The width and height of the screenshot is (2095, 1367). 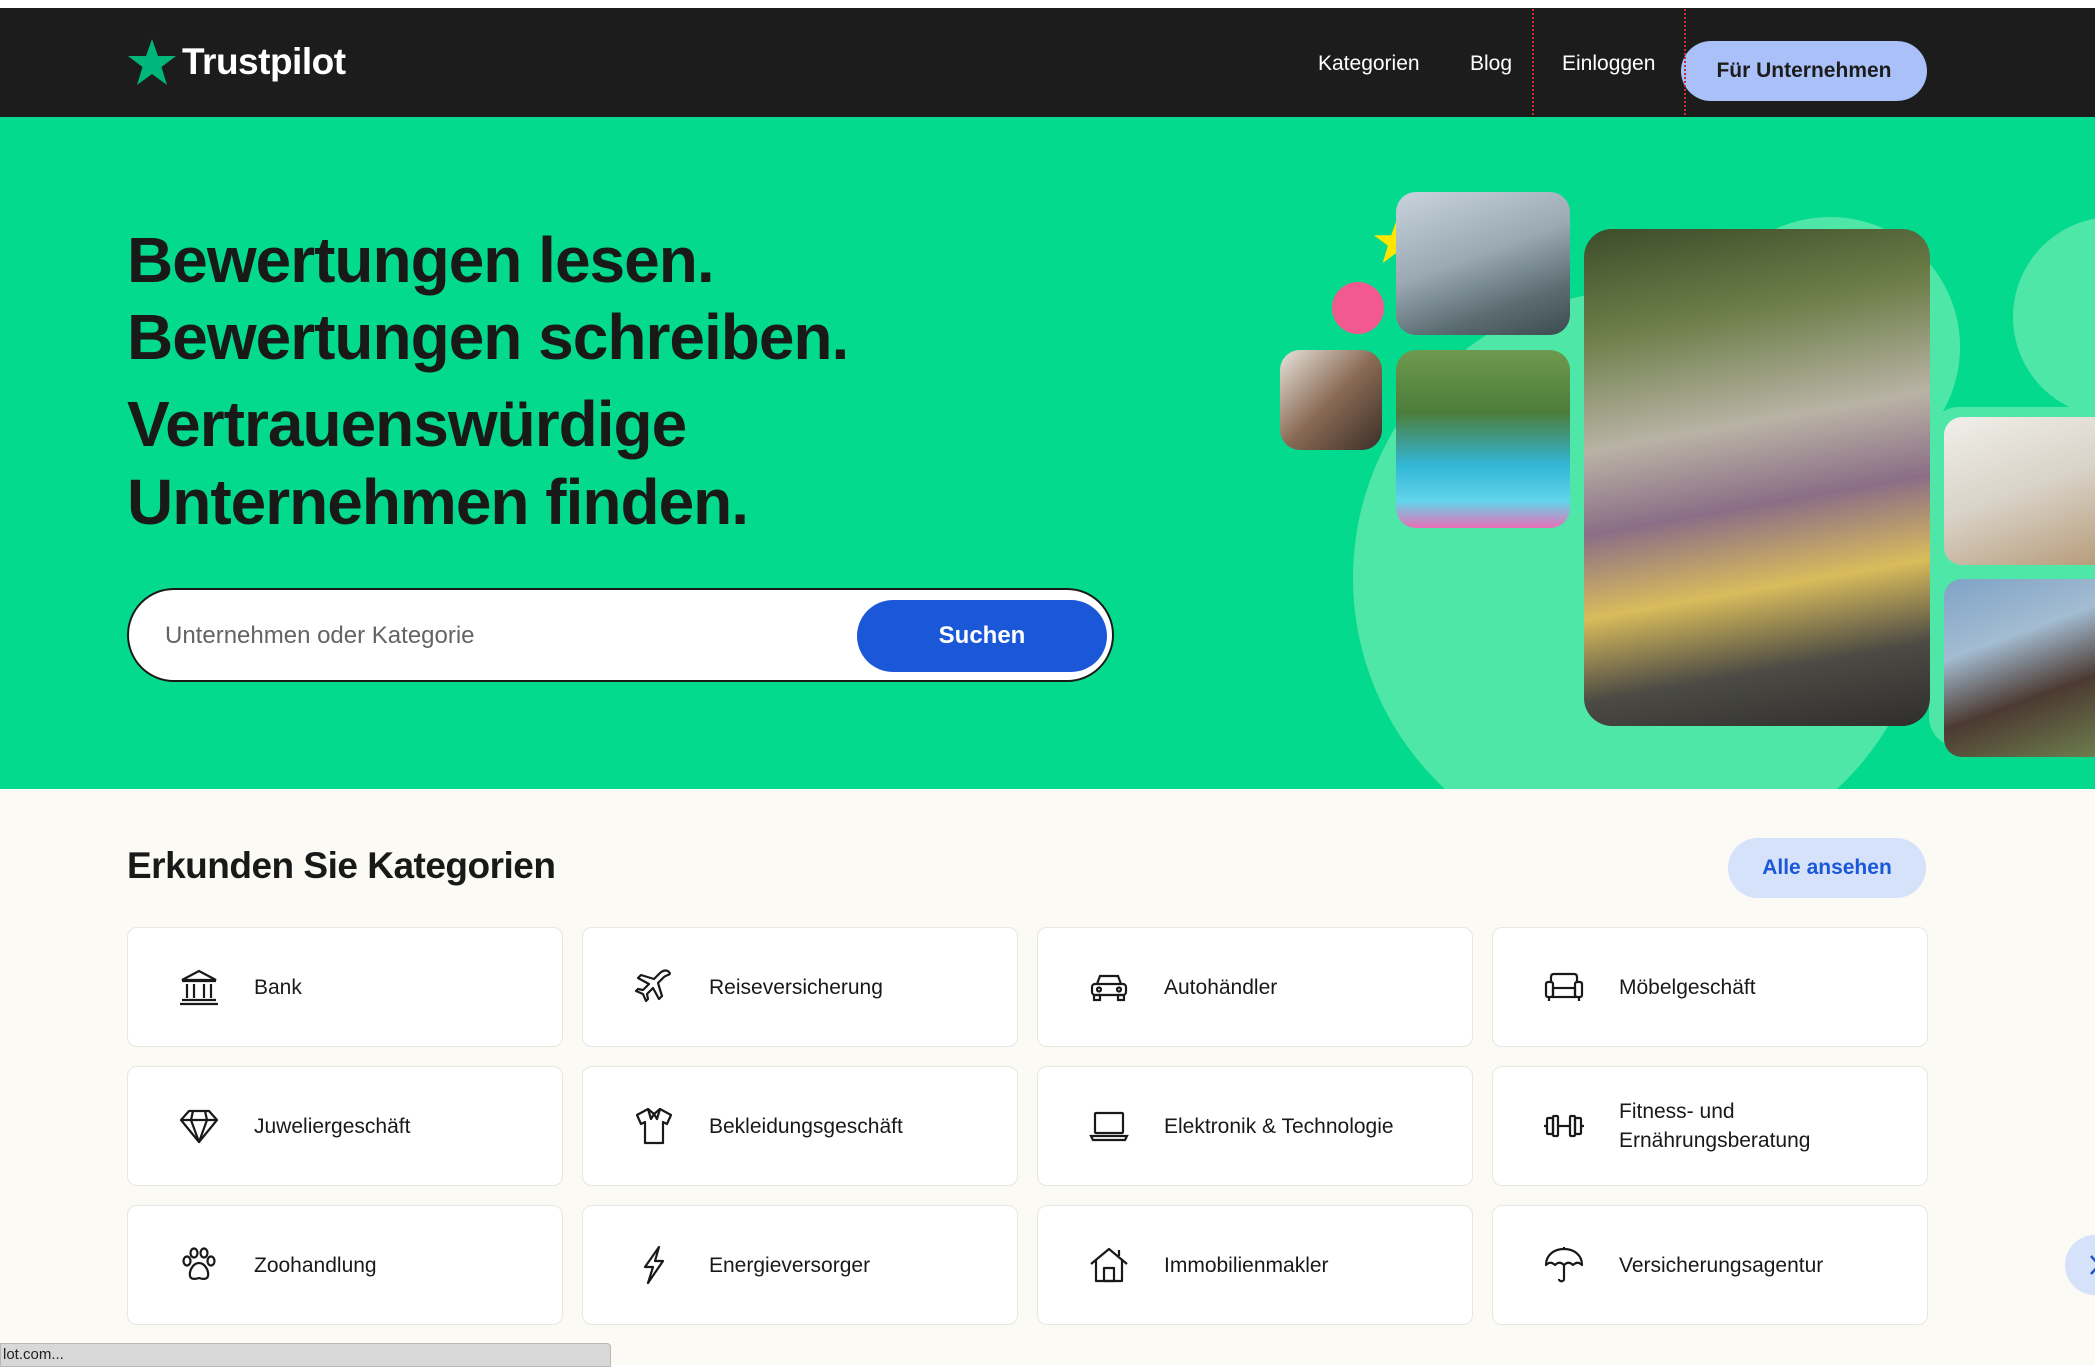 I want to click on decorative-blob, so click(x=2054, y=317).